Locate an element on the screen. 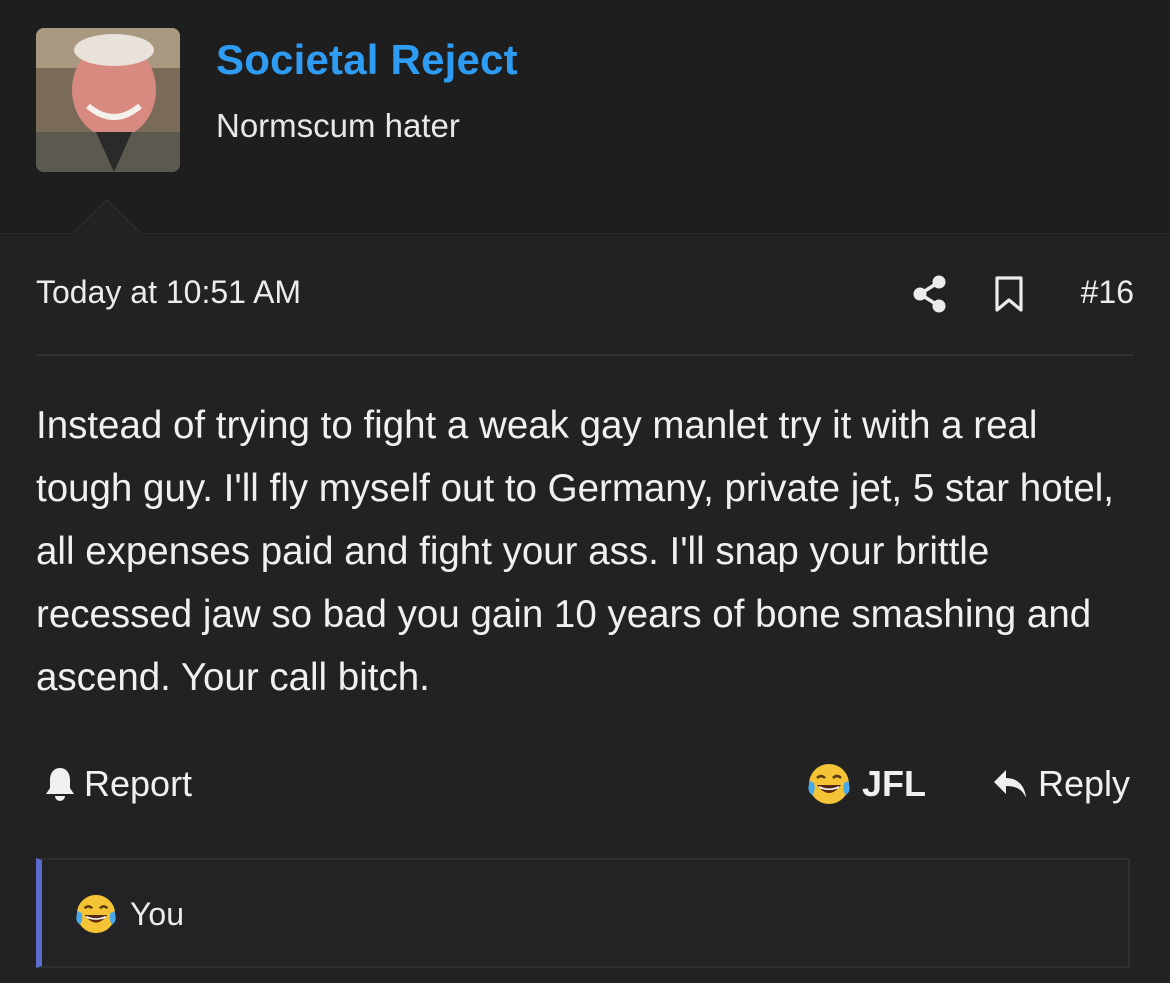 The width and height of the screenshot is (1170, 983). user-title: Normscum hater is located at coordinates (338, 125).